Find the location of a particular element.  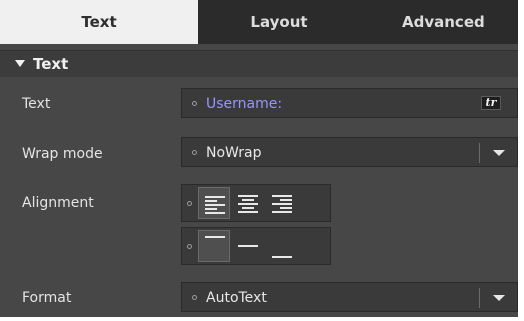

align-right-icon is located at coordinates (282, 204).